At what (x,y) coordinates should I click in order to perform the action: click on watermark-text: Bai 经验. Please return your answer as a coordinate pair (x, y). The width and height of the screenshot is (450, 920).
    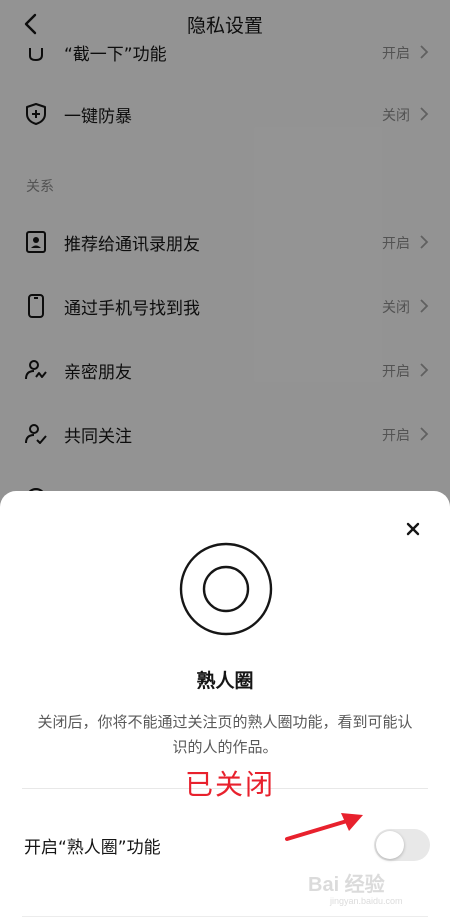
    Looking at the image, I should click on (346, 885).